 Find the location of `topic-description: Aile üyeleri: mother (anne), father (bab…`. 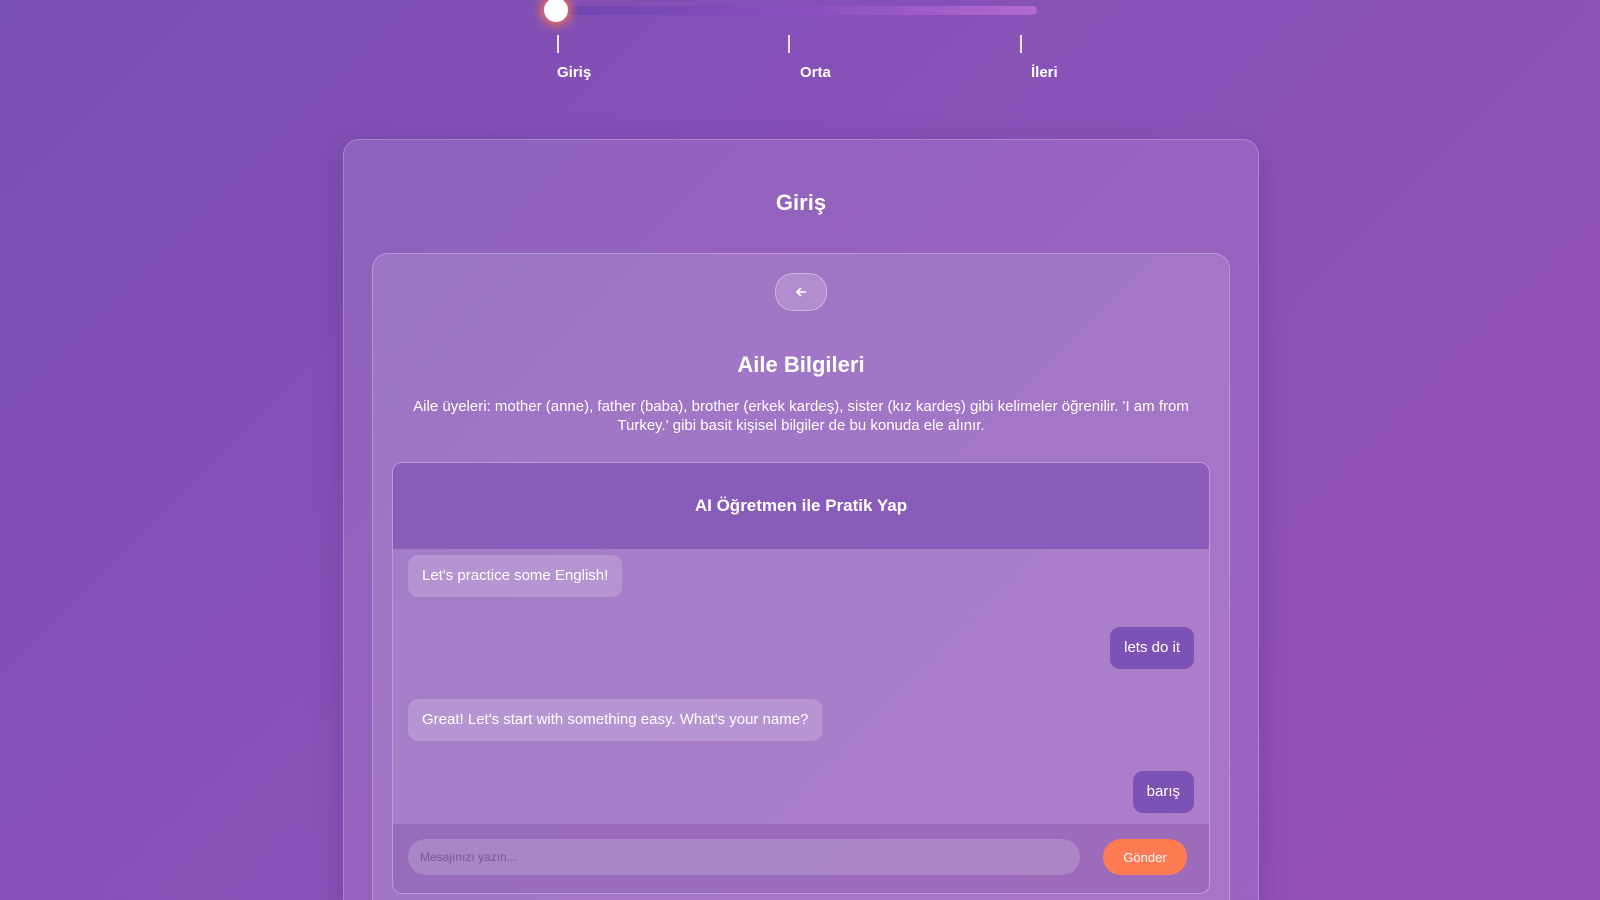

topic-description: Aile üyeleri: mother (anne), father (bab… is located at coordinates (801, 416).